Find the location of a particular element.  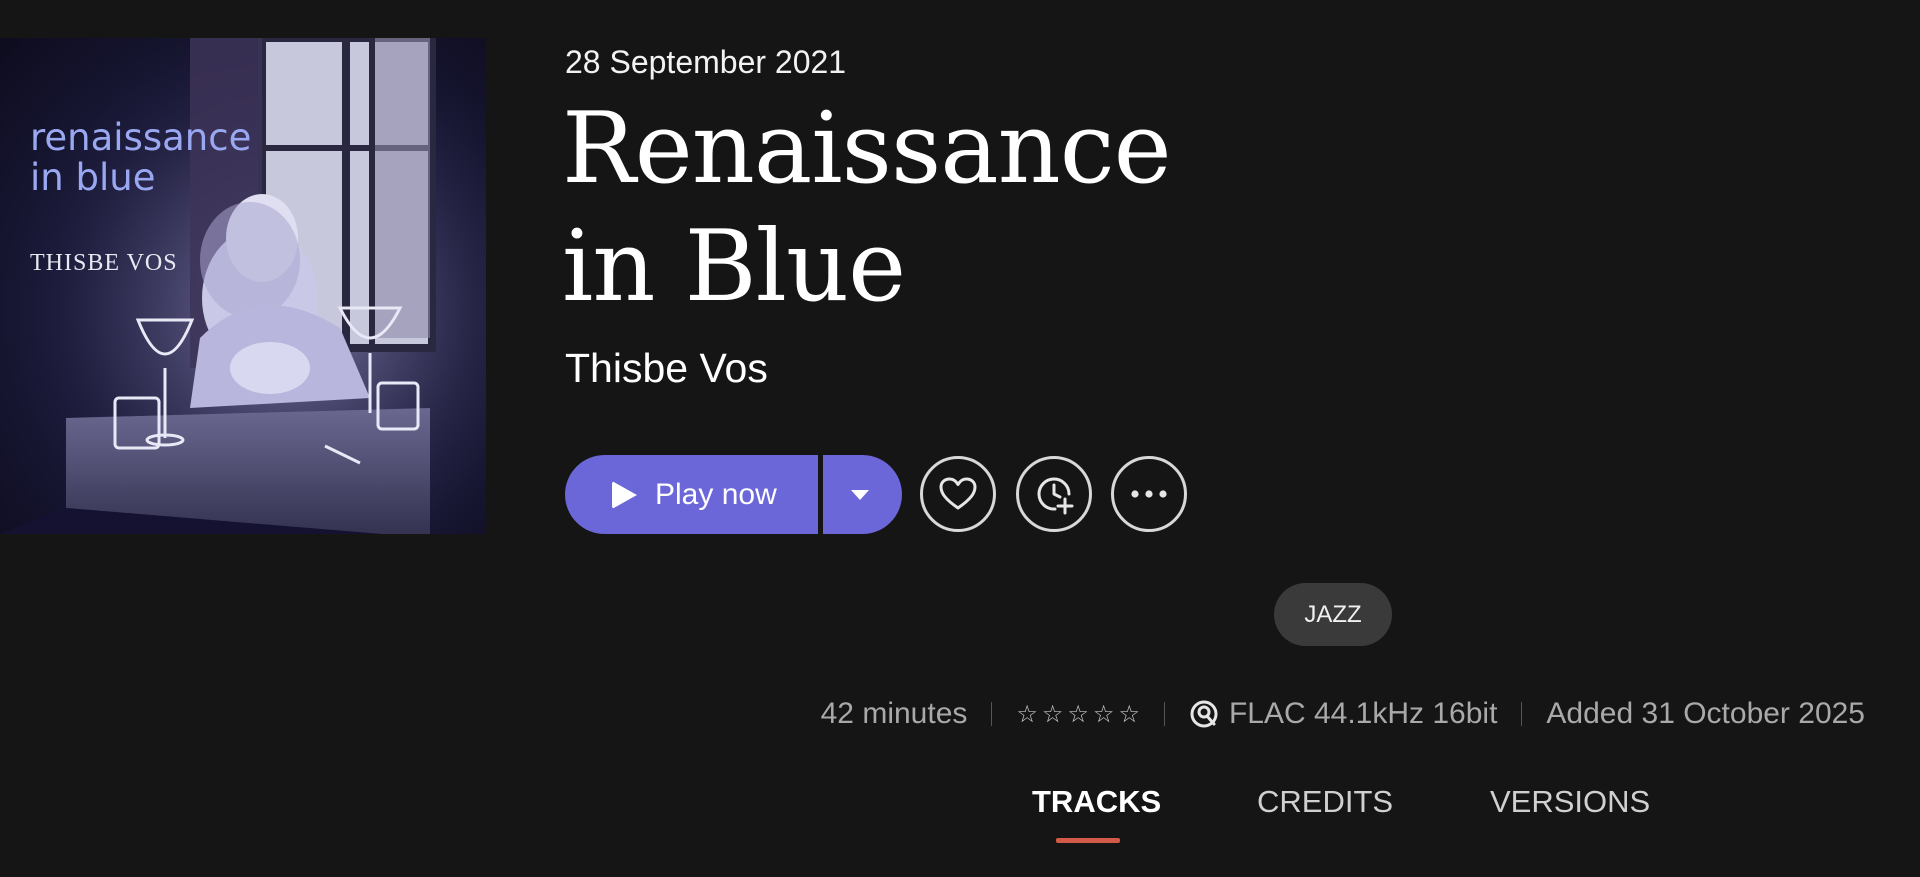

heart-icon is located at coordinates (958, 493).